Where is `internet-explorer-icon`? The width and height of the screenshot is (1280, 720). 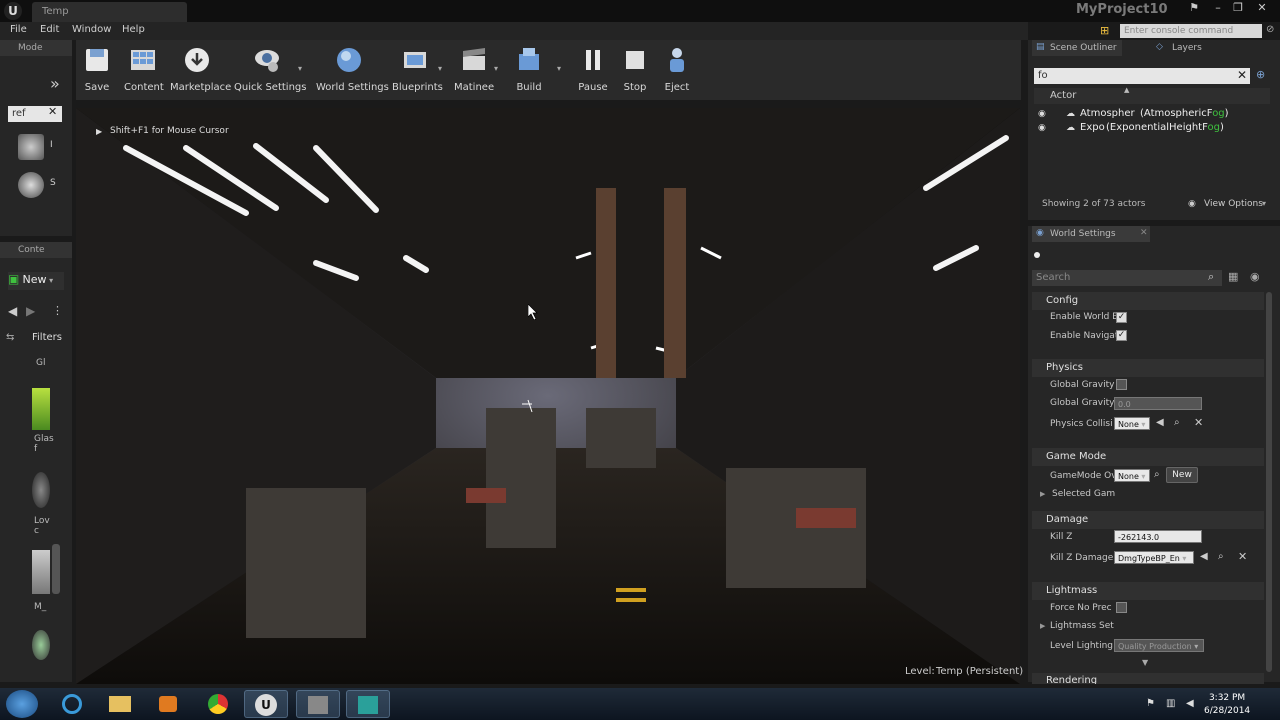
internet-explorer-icon is located at coordinates (72, 704).